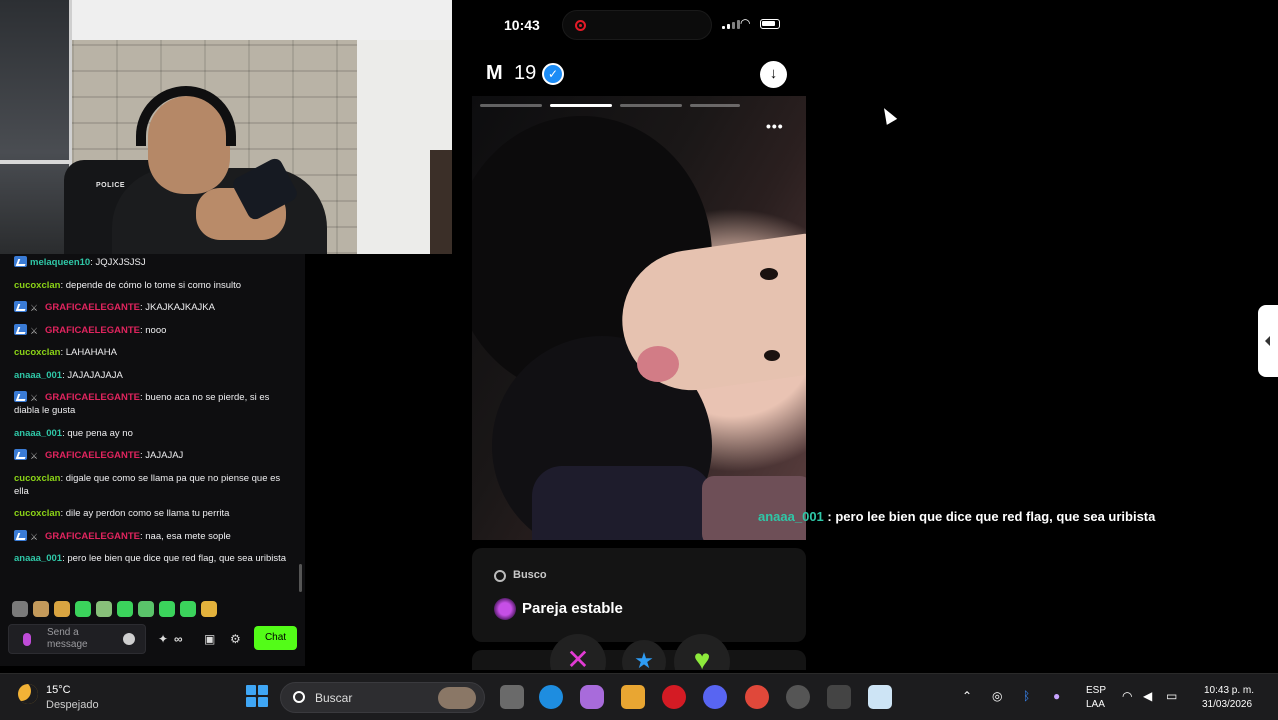 This screenshot has width=1278, height=720. I want to click on record-tray-icon: ◎, so click(997, 696).